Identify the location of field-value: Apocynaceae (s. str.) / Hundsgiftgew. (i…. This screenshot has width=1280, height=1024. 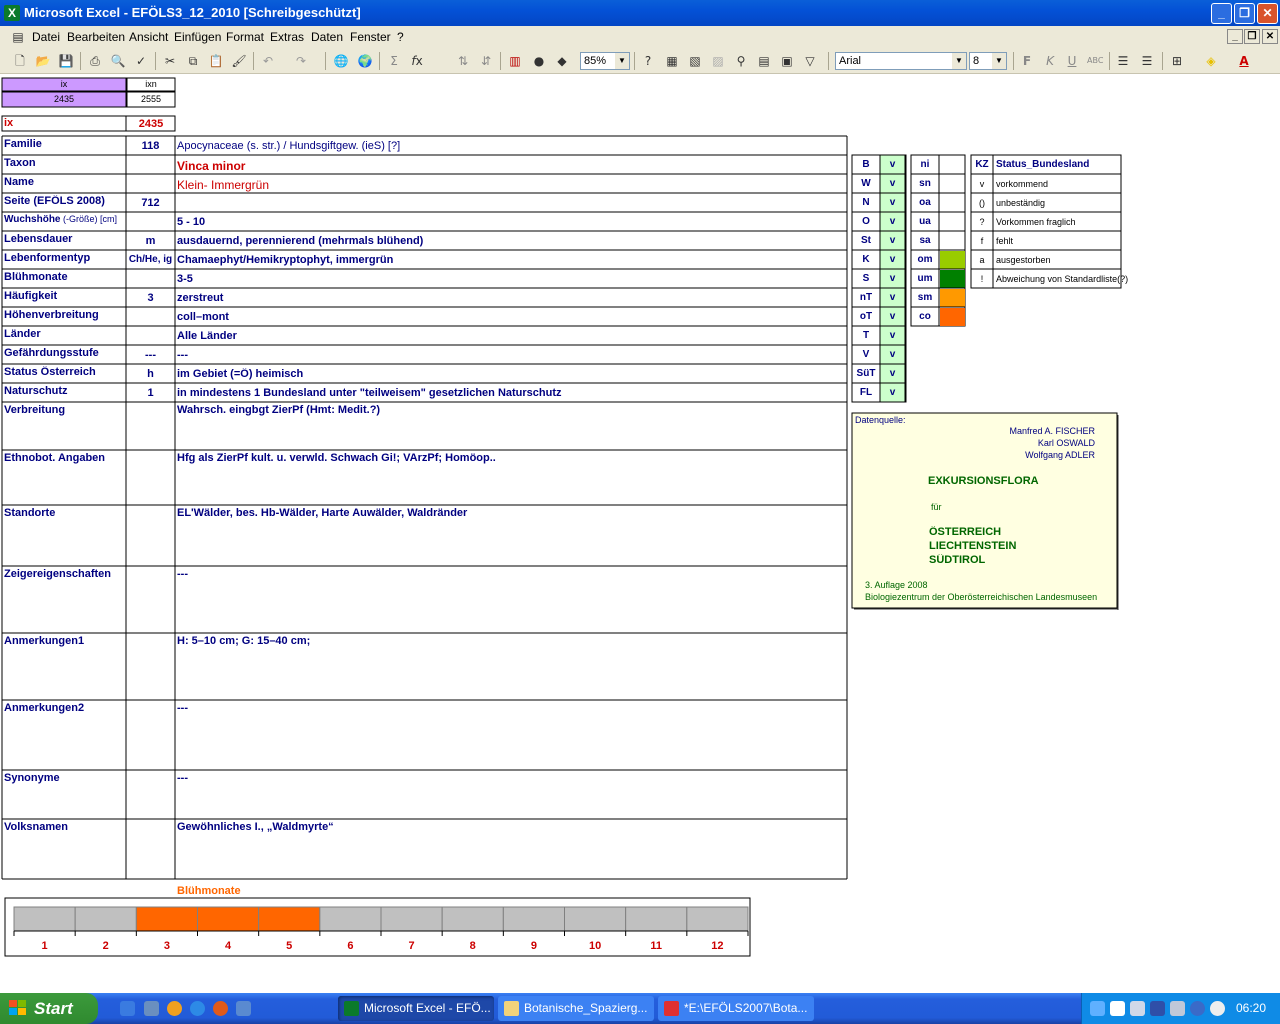
(289, 146).